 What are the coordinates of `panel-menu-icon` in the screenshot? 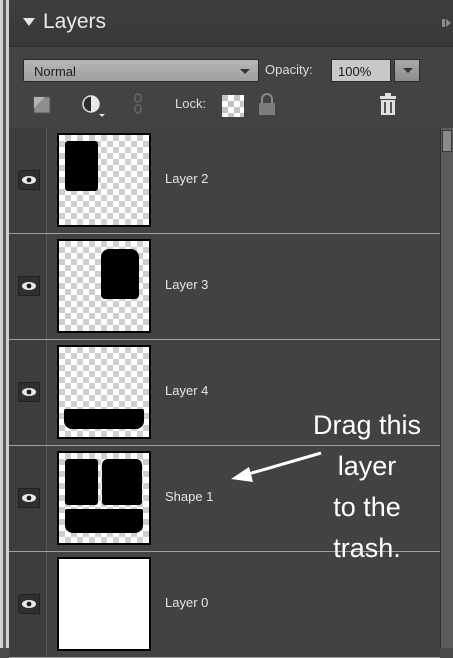 It's located at (446, 23).